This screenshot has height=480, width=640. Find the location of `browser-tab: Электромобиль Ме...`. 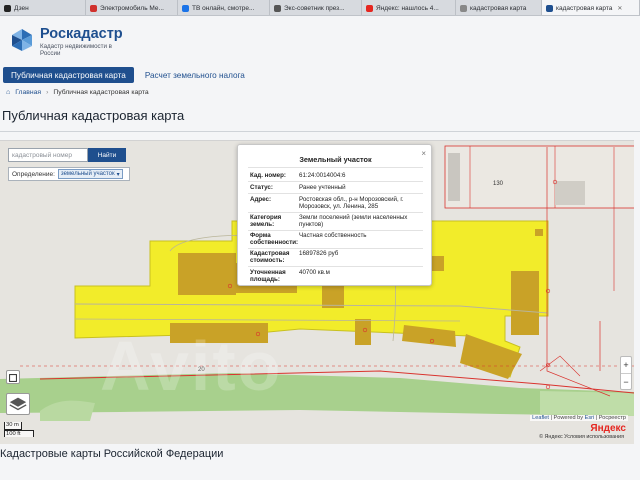

browser-tab: Электромобиль Ме... is located at coordinates (132, 7).